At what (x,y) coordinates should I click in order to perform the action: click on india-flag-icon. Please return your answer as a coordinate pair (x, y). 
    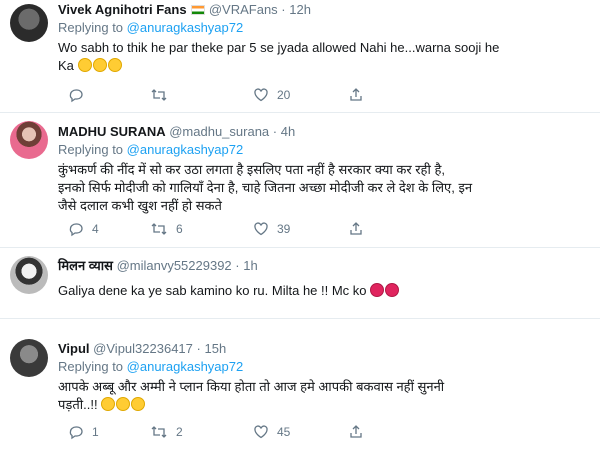
    Looking at the image, I should click on (198, 10).